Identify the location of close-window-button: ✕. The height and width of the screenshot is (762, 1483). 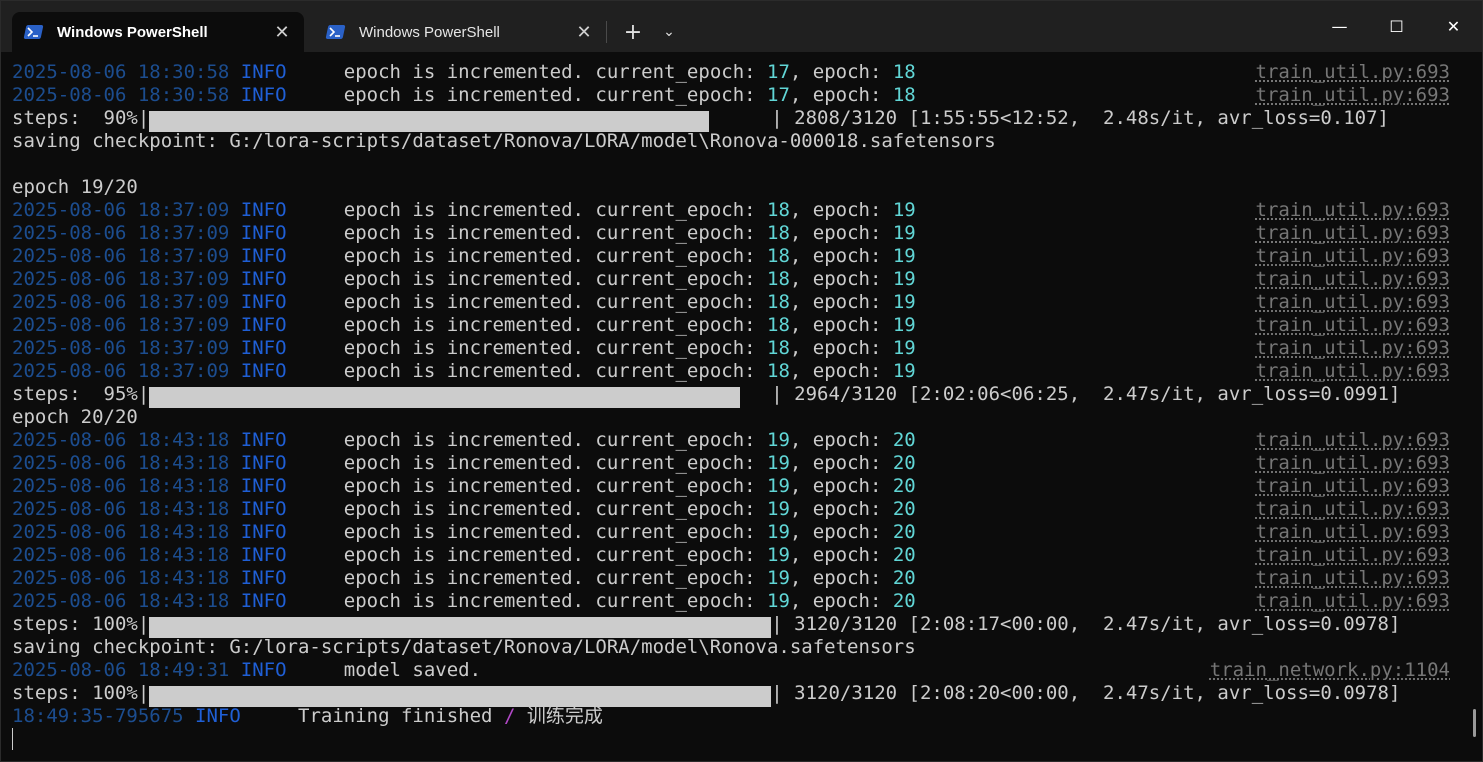
(1453, 26).